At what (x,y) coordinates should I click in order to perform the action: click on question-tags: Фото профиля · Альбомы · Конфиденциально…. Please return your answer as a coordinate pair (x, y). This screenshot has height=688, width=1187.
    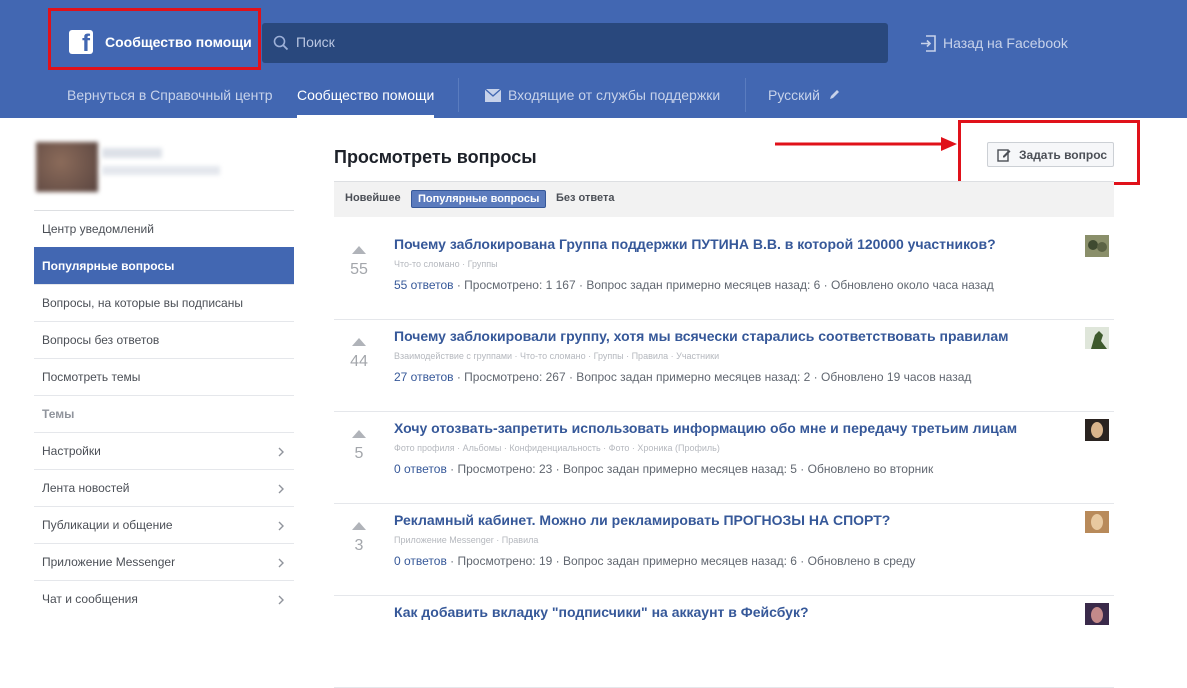
    Looking at the image, I should click on (557, 448).